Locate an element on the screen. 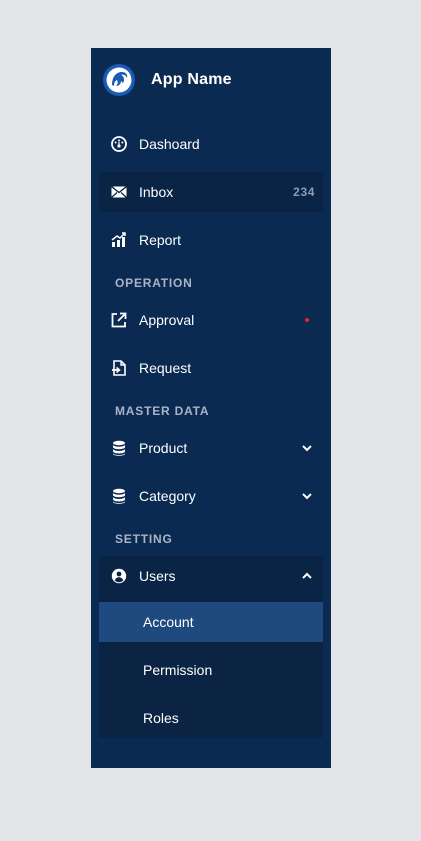 This screenshot has height=841, width=421. external-link-icon is located at coordinates (119, 320).